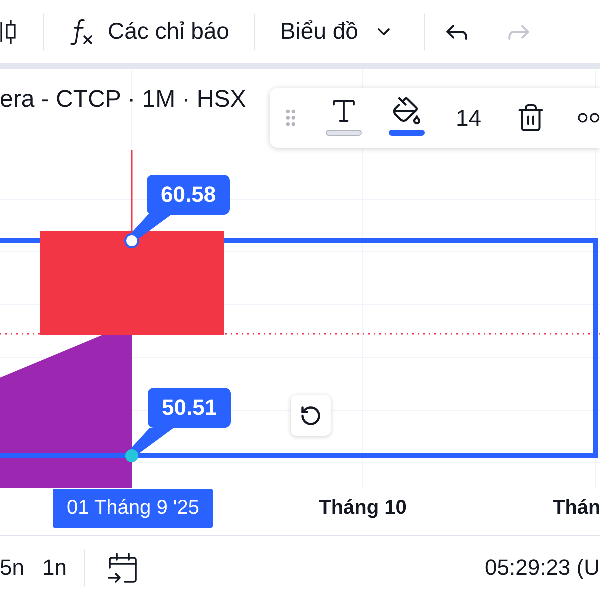 This screenshot has height=600, width=600. What do you see at coordinates (151, 442) in the screenshot?
I see `label-pointer` at bounding box center [151, 442].